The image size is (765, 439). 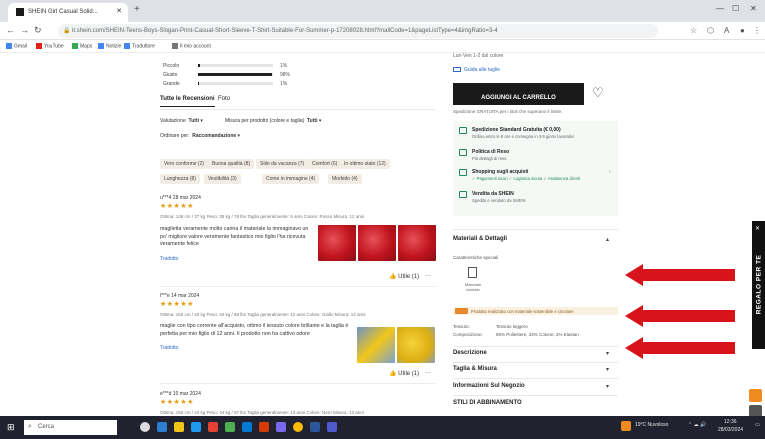 I want to click on description-section: Descrizione, so click(x=470, y=353).